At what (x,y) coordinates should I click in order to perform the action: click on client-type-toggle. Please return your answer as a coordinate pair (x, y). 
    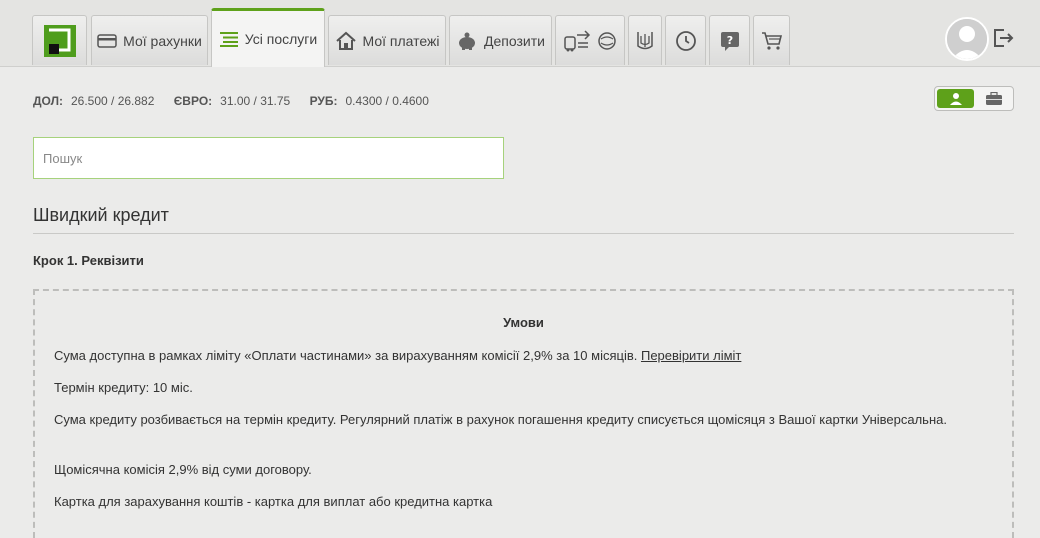
    Looking at the image, I should click on (974, 98).